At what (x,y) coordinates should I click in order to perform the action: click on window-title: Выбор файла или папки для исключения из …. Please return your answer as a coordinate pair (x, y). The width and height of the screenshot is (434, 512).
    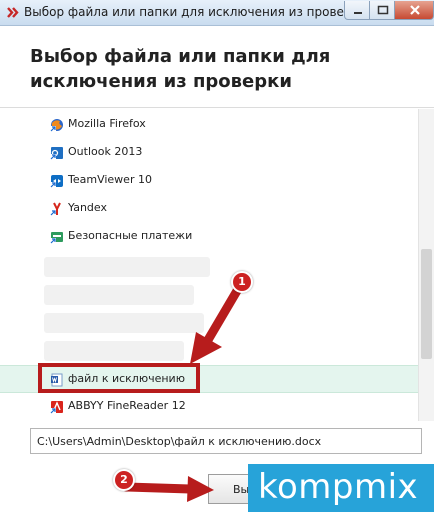
    Looking at the image, I should click on (195, 12).